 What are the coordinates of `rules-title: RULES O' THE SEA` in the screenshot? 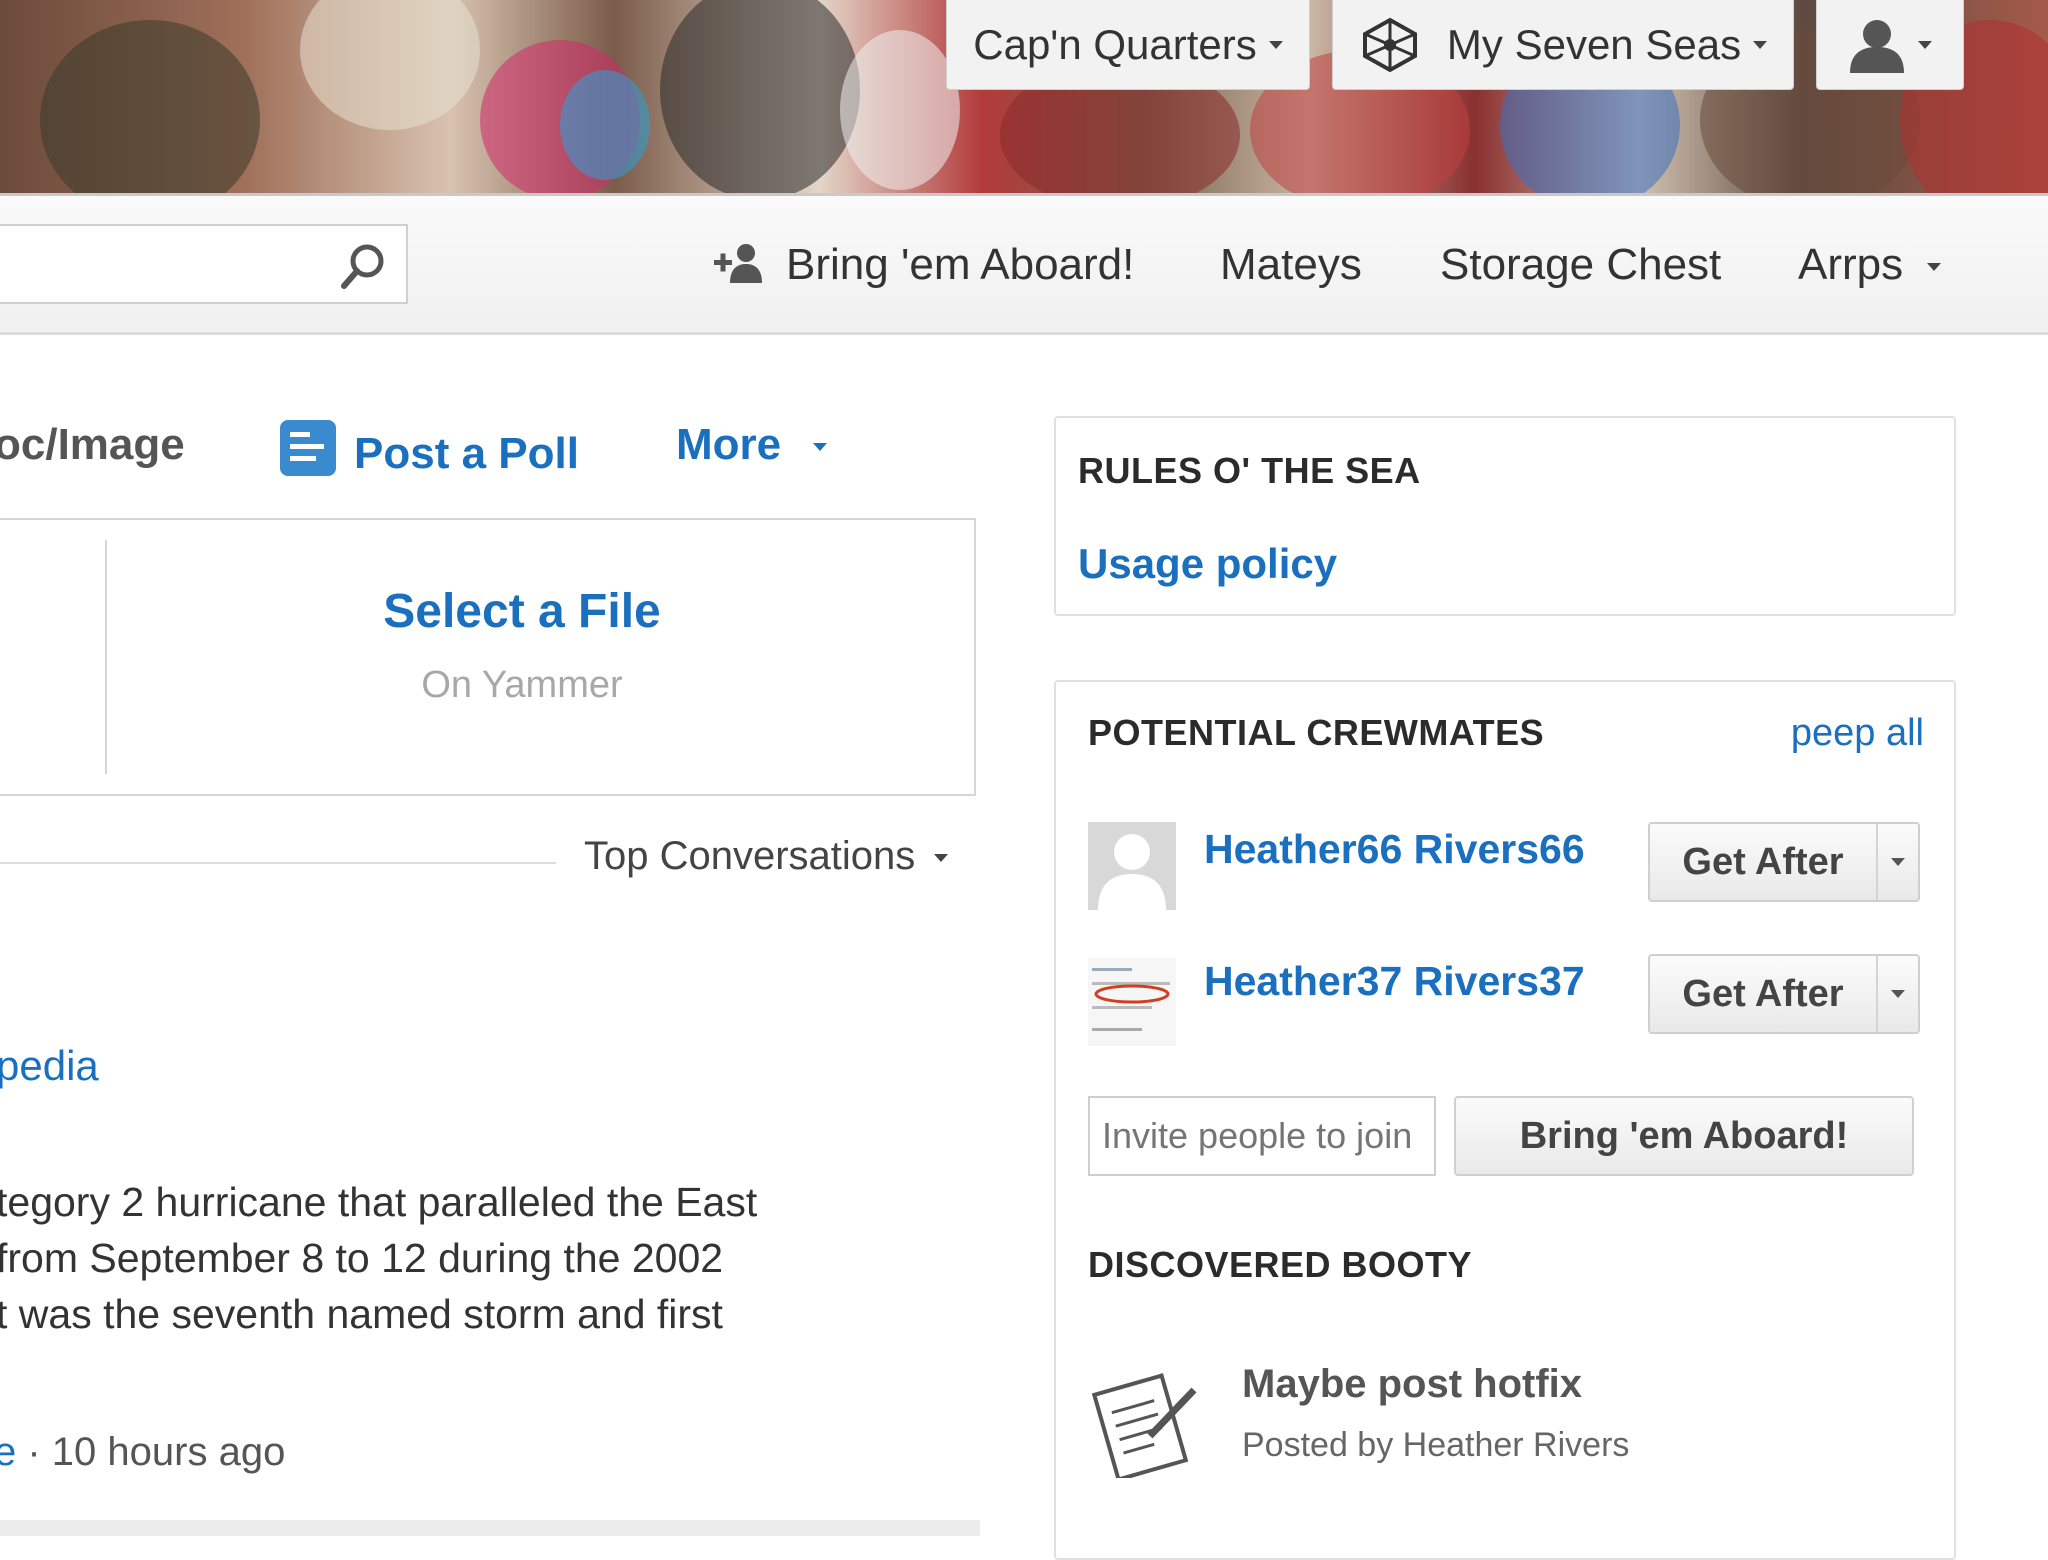 It's located at (1249, 470).